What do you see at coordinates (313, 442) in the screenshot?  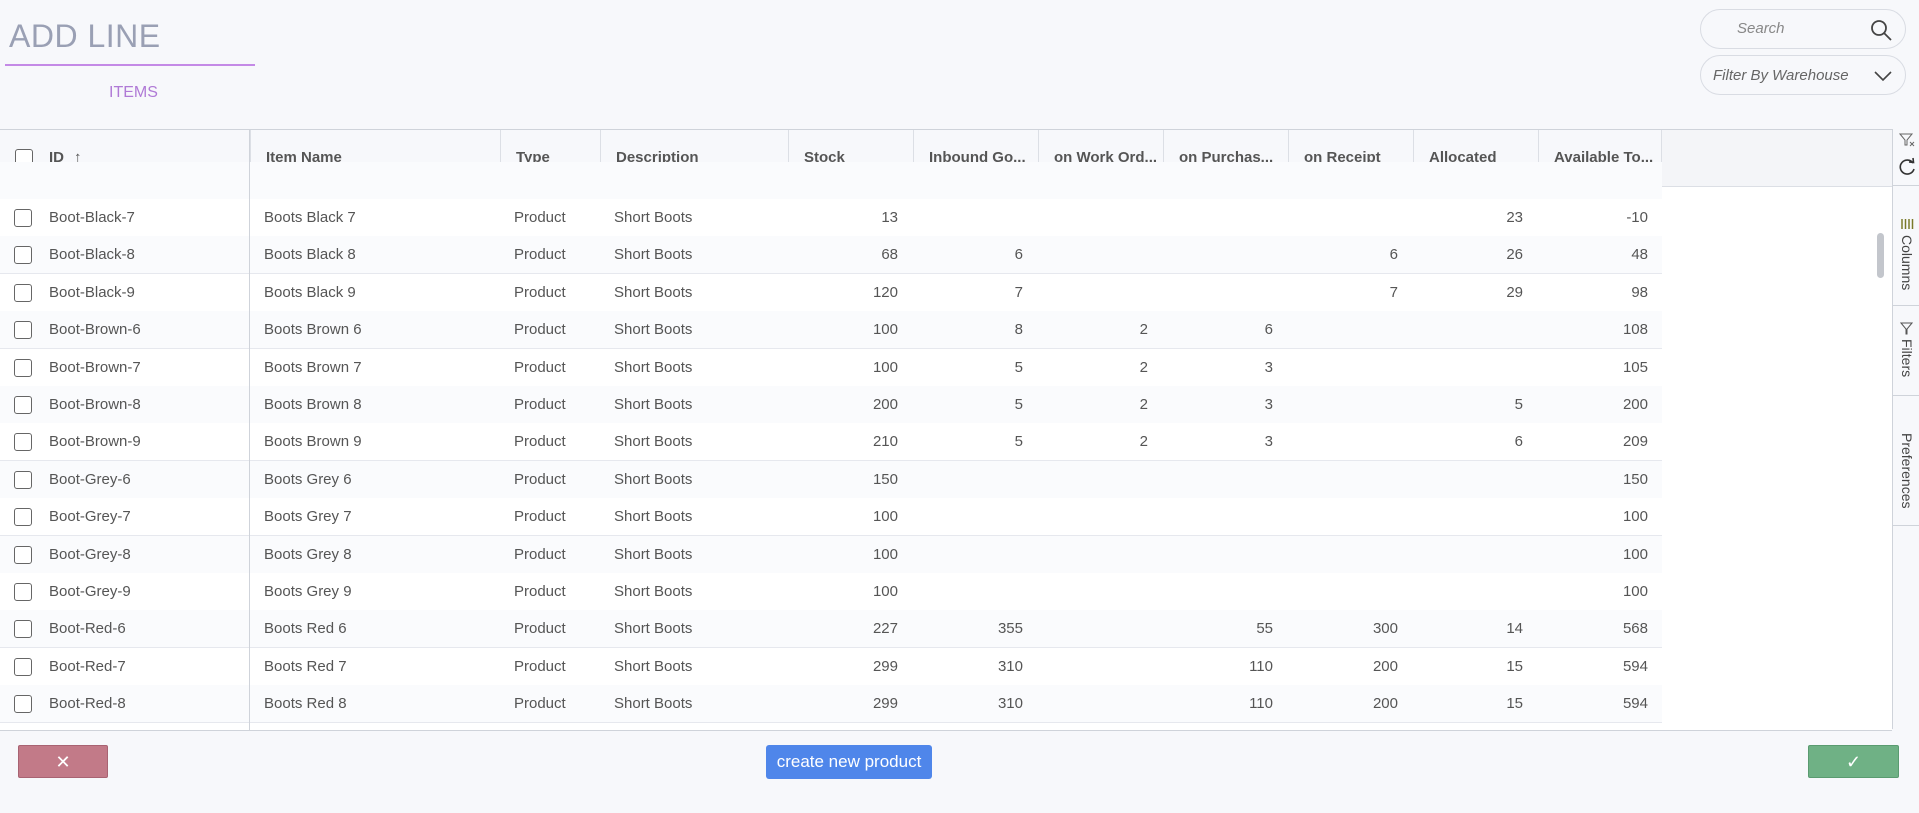 I see `cell-item-name: Boots Brown 9` at bounding box center [313, 442].